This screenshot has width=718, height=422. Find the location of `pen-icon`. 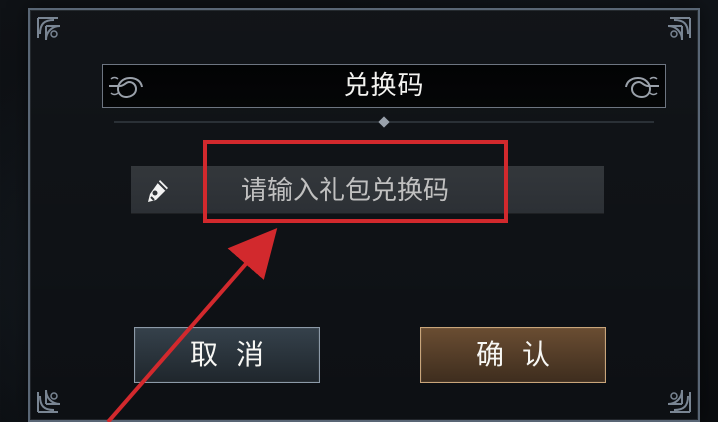

pen-icon is located at coordinates (158, 191).